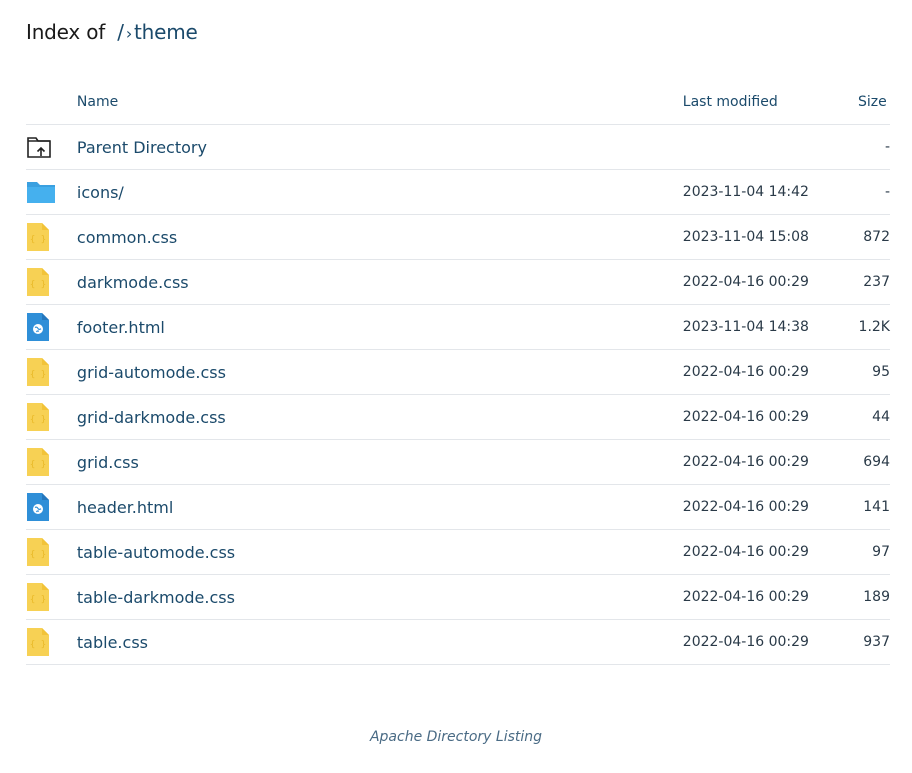 This screenshot has width=912, height=773. What do you see at coordinates (166, 32) in the screenshot?
I see `breadcrumb-current: theme` at bounding box center [166, 32].